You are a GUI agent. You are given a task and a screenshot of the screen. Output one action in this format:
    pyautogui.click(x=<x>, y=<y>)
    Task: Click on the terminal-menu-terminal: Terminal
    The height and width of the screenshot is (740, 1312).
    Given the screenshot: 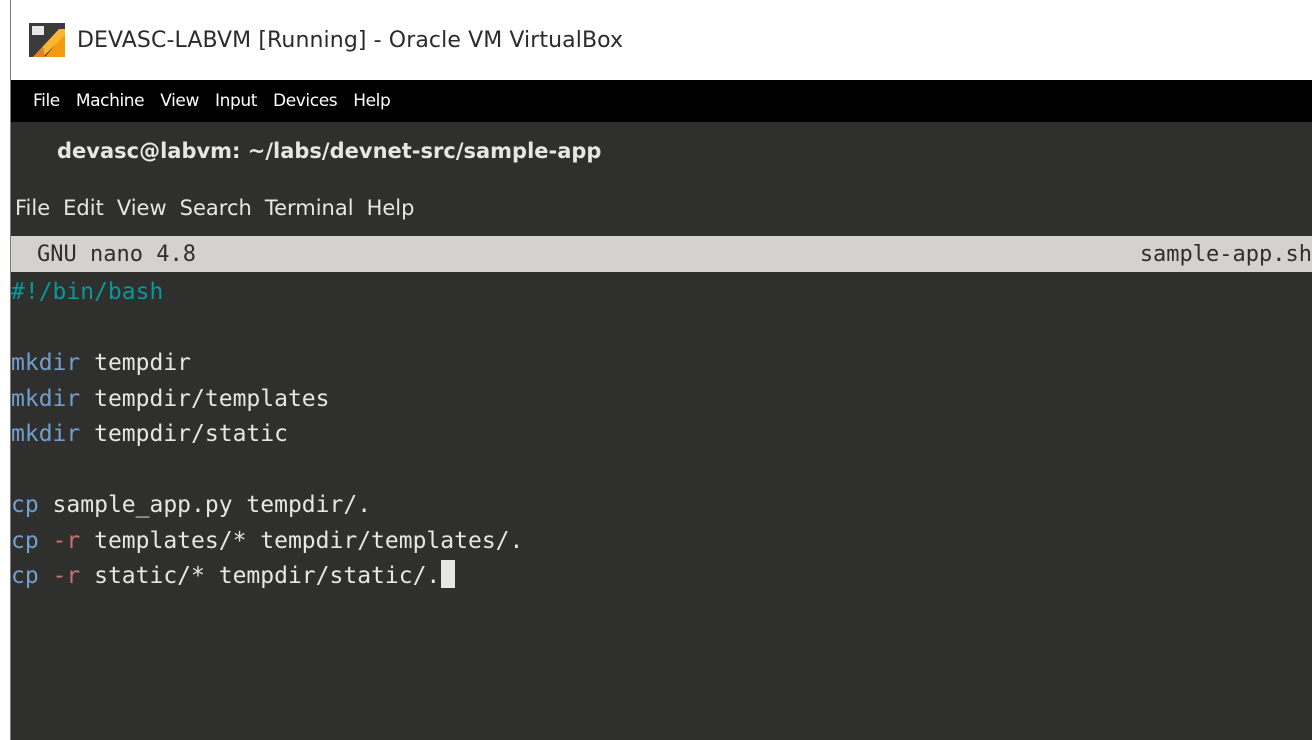 What is the action you would take?
    pyautogui.click(x=309, y=208)
    